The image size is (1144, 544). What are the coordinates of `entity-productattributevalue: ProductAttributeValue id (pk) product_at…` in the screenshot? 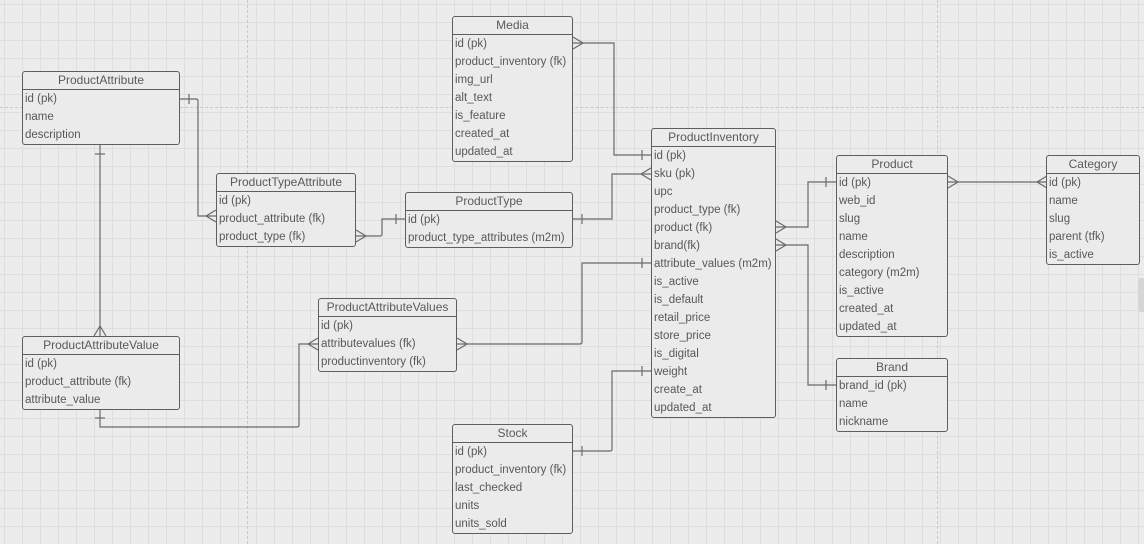 It's located at (101, 373).